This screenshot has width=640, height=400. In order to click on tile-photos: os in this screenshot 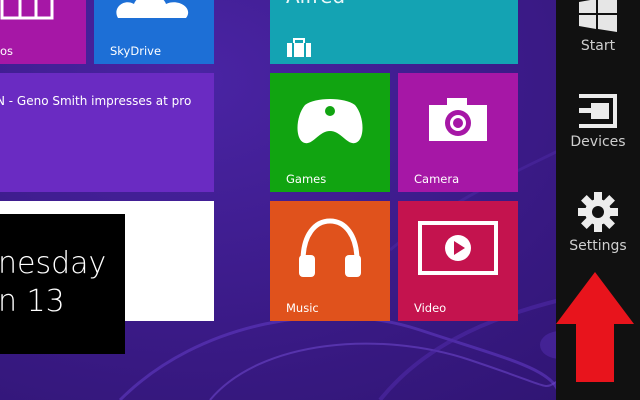, I will do `click(43, 32)`.